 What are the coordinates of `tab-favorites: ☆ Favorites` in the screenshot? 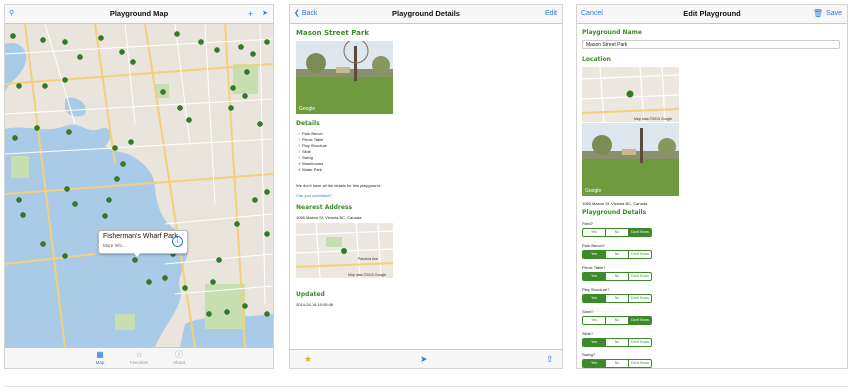 It's located at (139, 357).